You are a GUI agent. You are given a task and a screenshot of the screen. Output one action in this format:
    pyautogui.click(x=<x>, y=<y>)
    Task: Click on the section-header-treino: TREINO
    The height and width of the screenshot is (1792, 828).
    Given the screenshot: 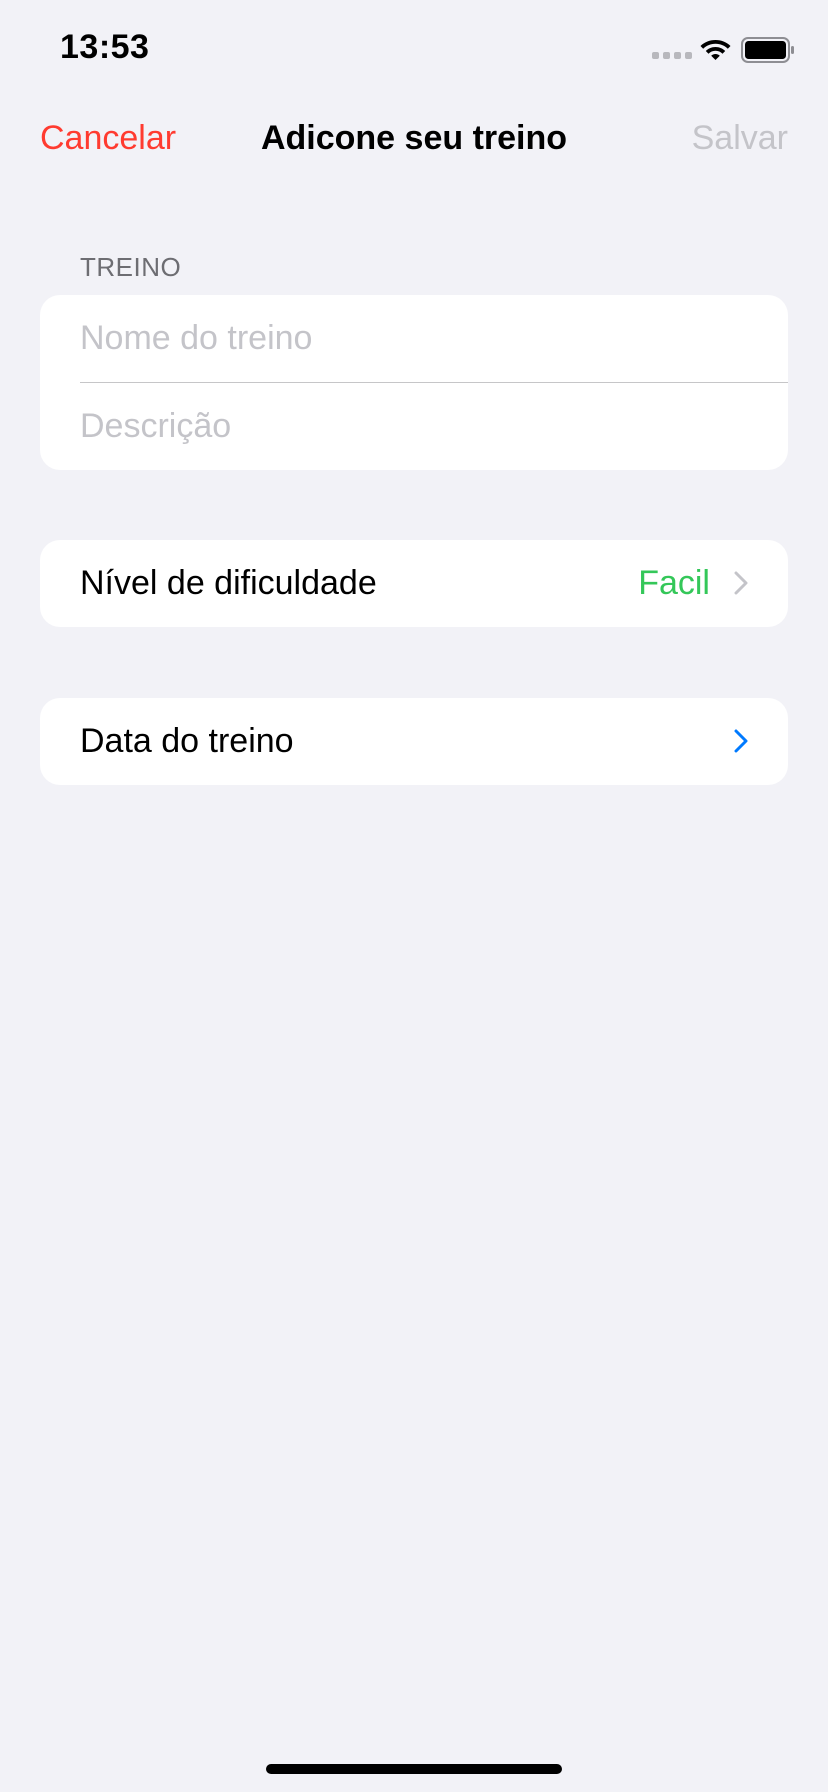 What is the action you would take?
    pyautogui.click(x=131, y=267)
    